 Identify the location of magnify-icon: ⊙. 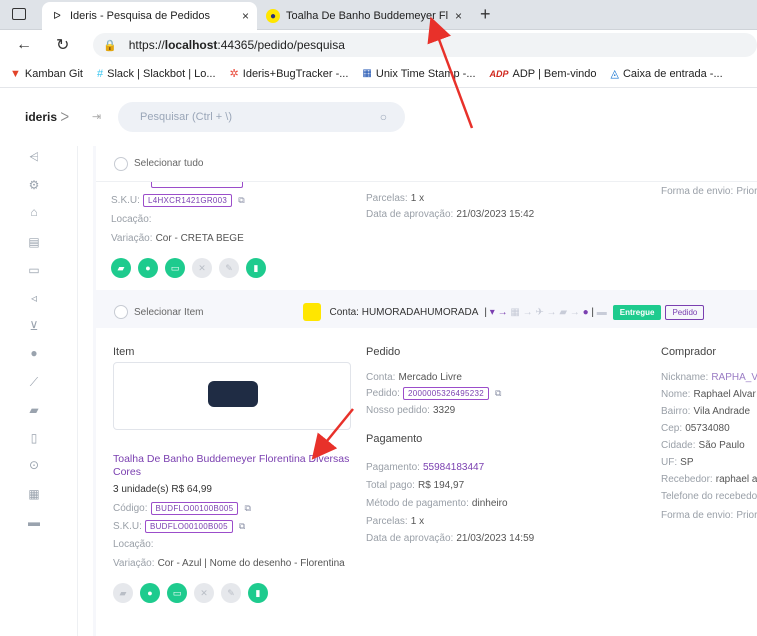
(34, 465).